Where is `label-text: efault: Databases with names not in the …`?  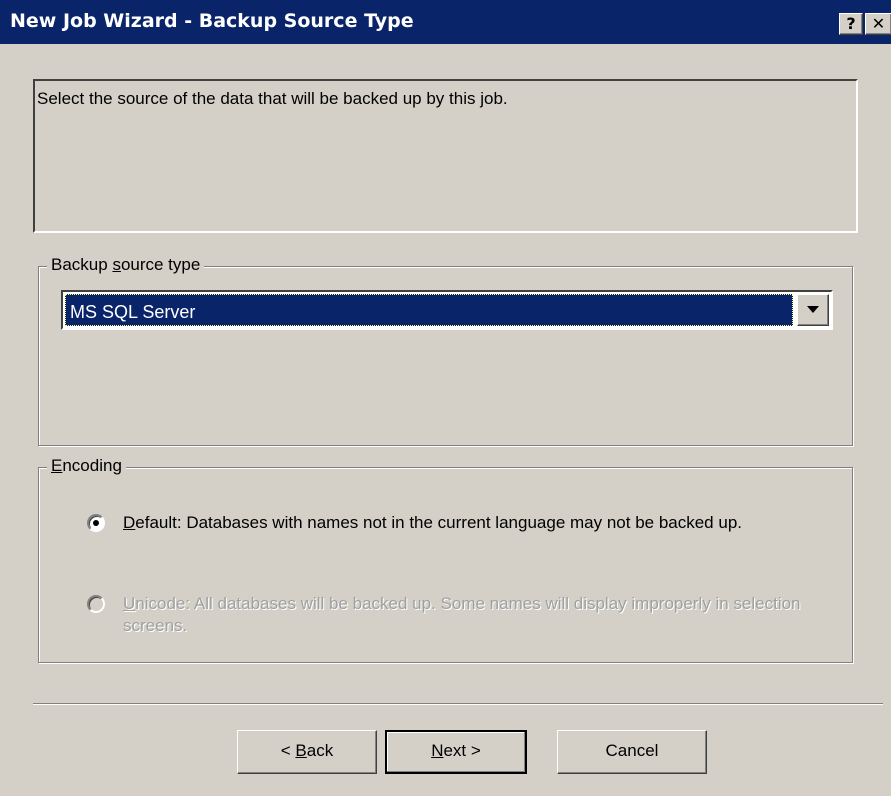
label-text: efault: Databases with names not in the … is located at coordinates (438, 522).